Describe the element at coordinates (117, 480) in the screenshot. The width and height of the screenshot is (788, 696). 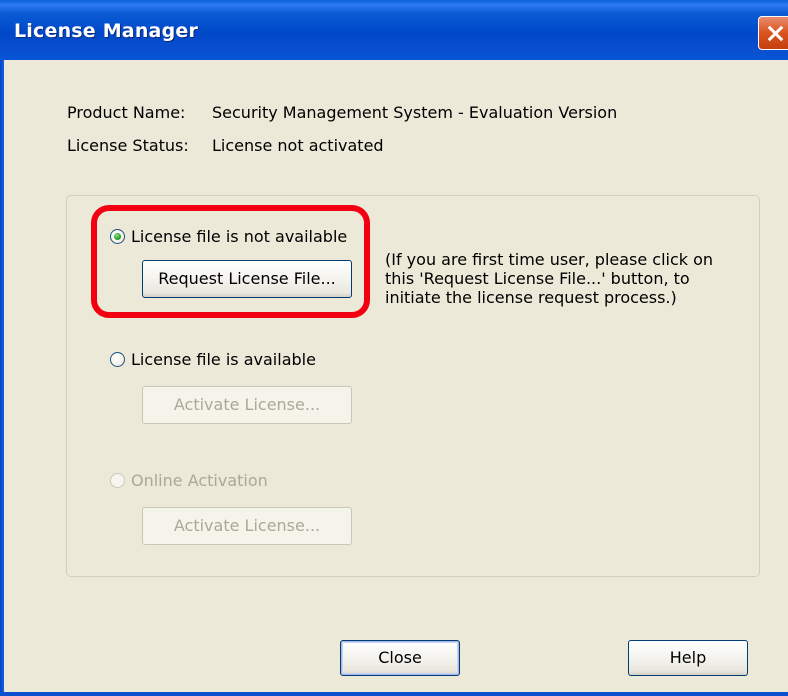
I see `radio-online-activation` at that location.